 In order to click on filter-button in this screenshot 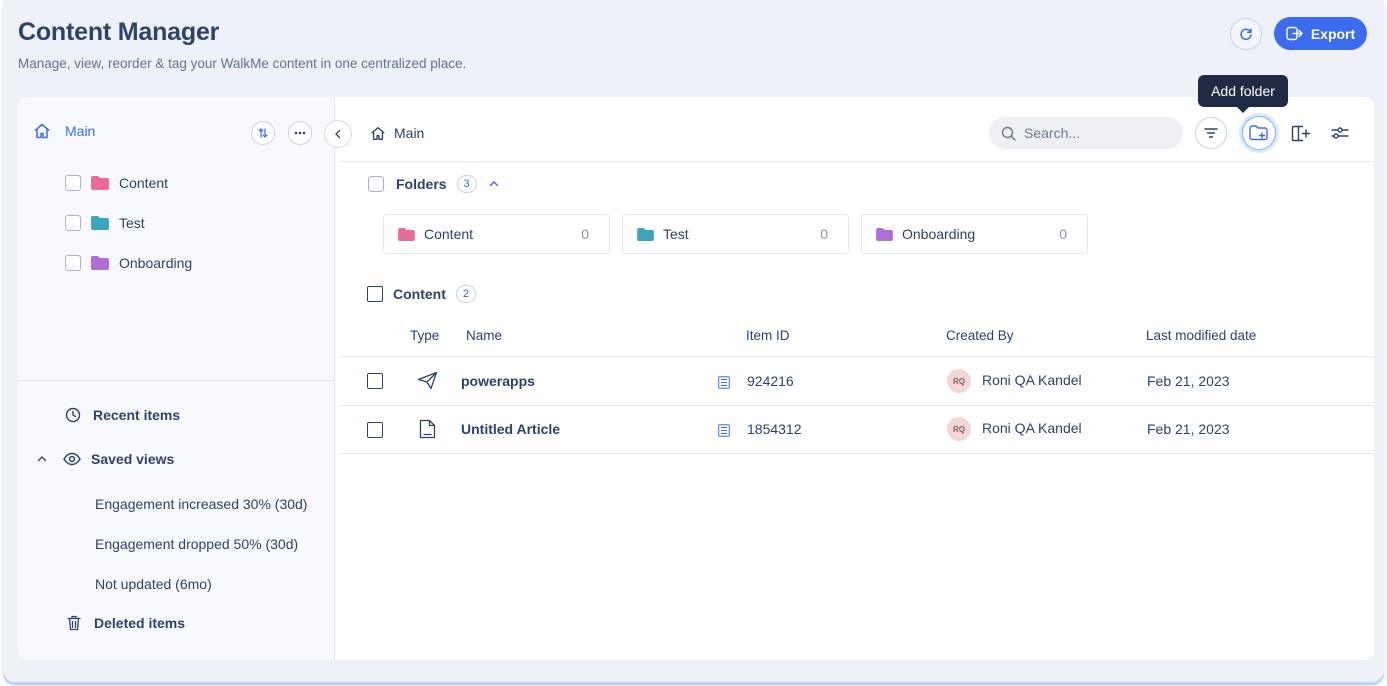, I will do `click(1211, 133)`.